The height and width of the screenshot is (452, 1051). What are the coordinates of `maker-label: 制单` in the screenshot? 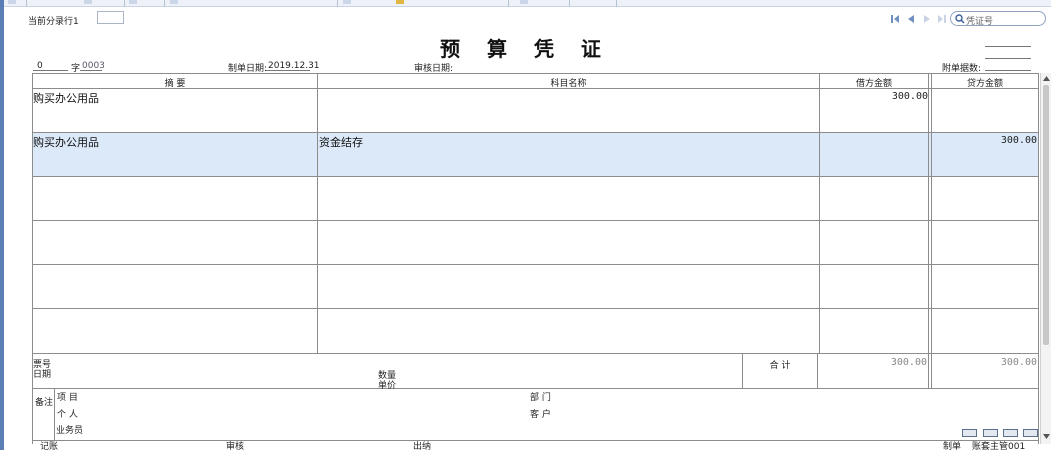 It's located at (952, 447).